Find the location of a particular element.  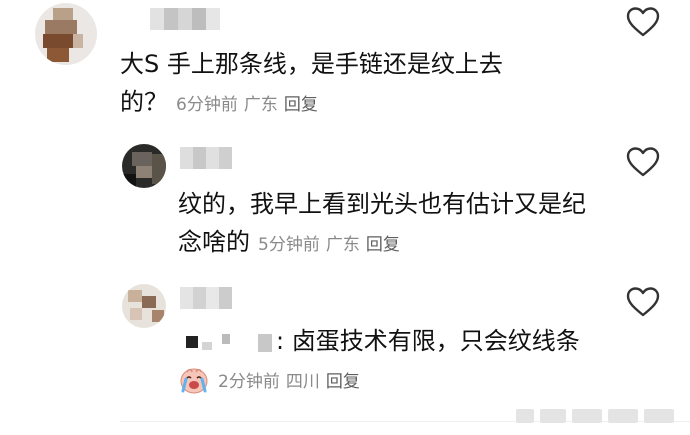

comment-meta: 2分钟前 四川 回复 is located at coordinates (292, 382).